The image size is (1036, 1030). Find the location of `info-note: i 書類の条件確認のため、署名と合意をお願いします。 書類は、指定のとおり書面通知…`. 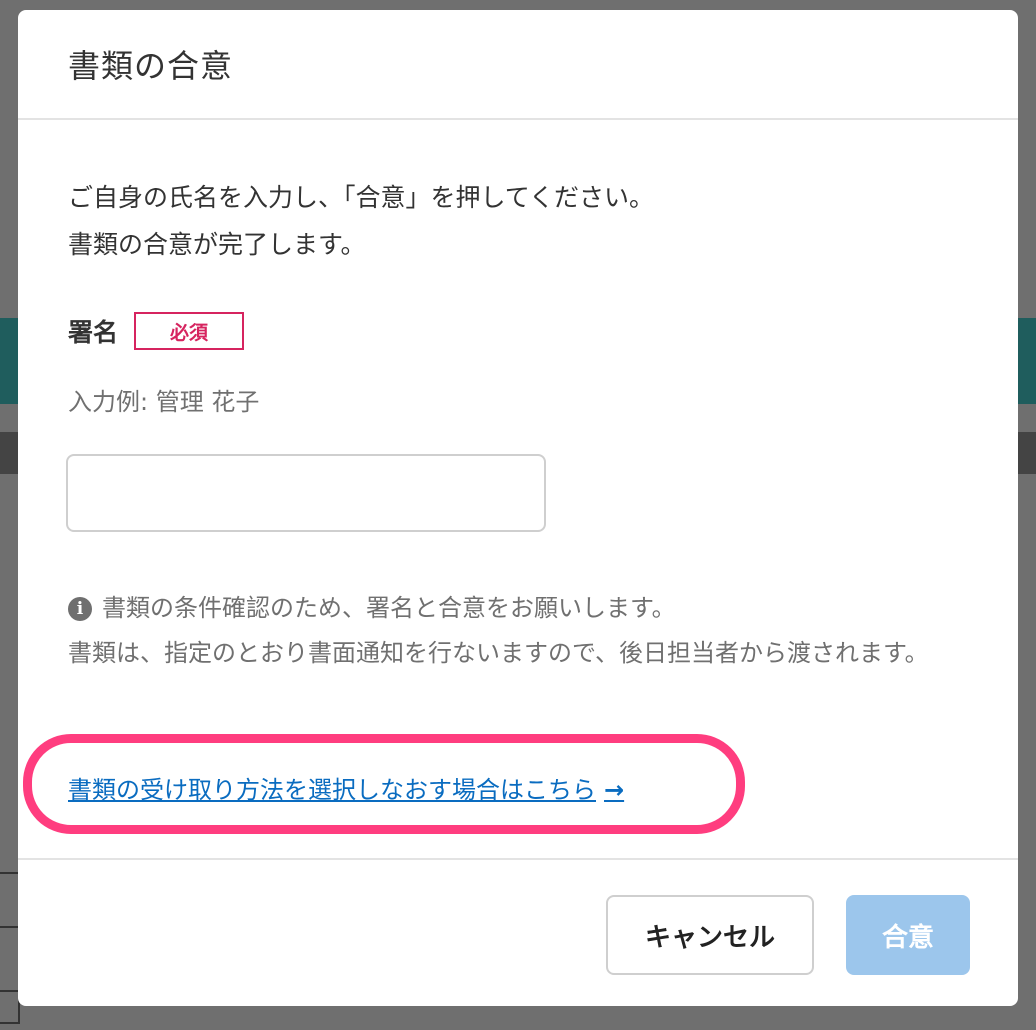

info-note: i 書類の条件確認のため、署名と合意をお願いします。 書類は、指定のとおり書面通知… is located at coordinates (528, 631).